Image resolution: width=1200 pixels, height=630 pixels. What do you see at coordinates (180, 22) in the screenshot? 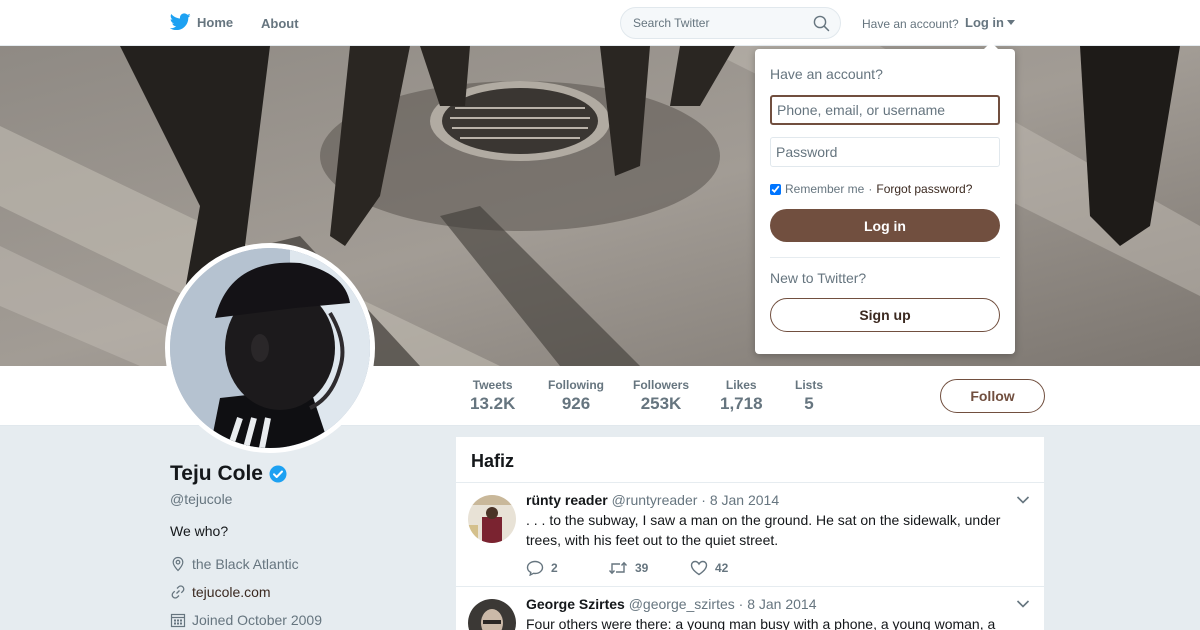
I see `twitter-bird-icon` at bounding box center [180, 22].